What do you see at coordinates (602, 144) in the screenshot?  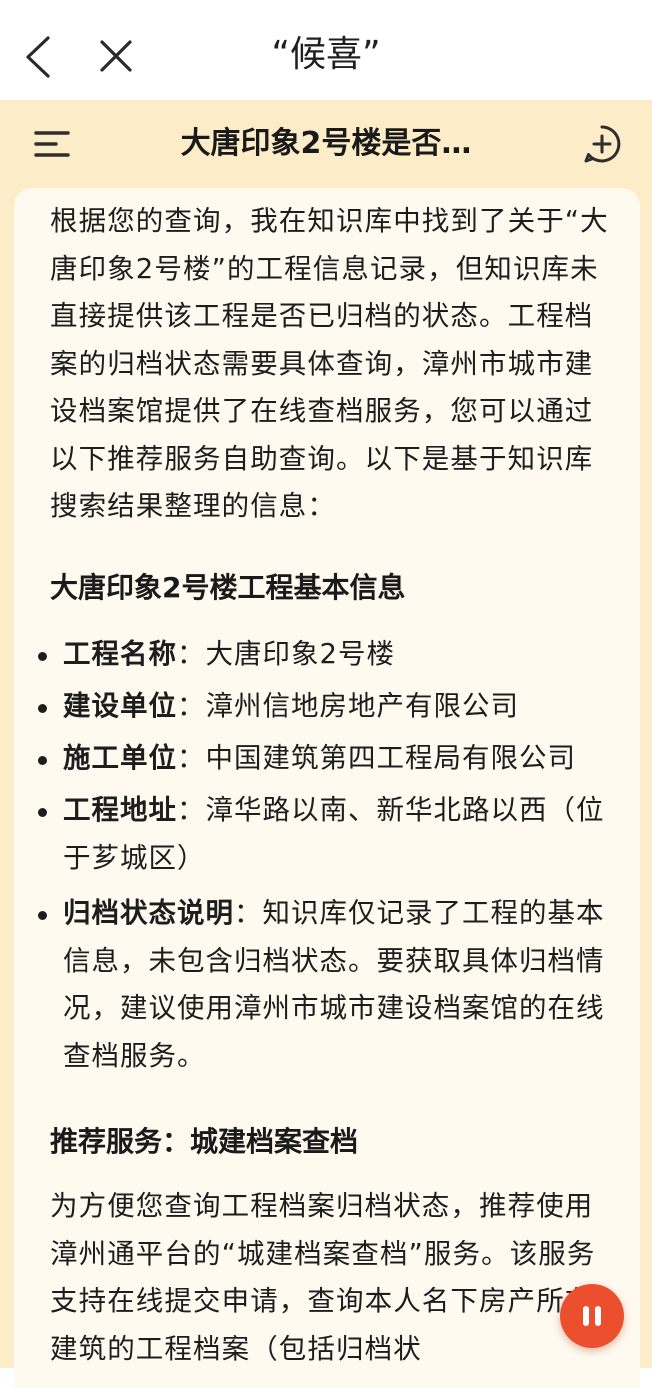 I see `add-circle-icon` at bounding box center [602, 144].